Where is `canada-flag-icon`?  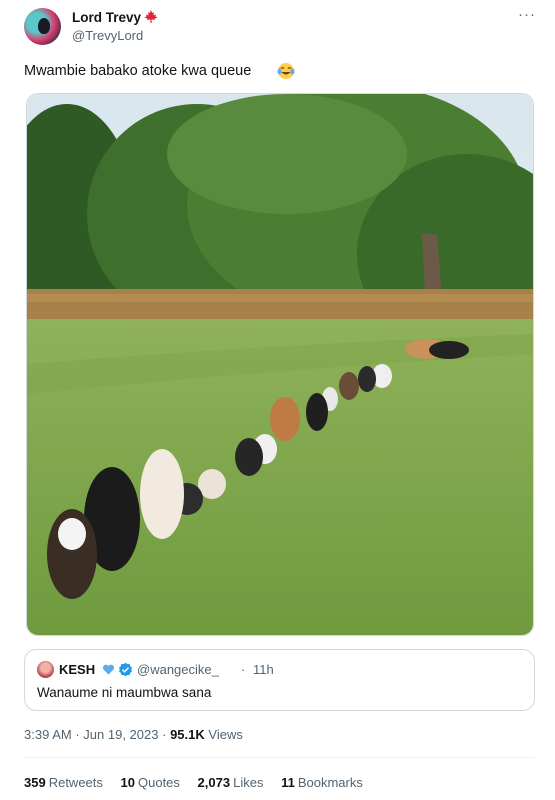
canada-flag-icon is located at coordinates (151, 16).